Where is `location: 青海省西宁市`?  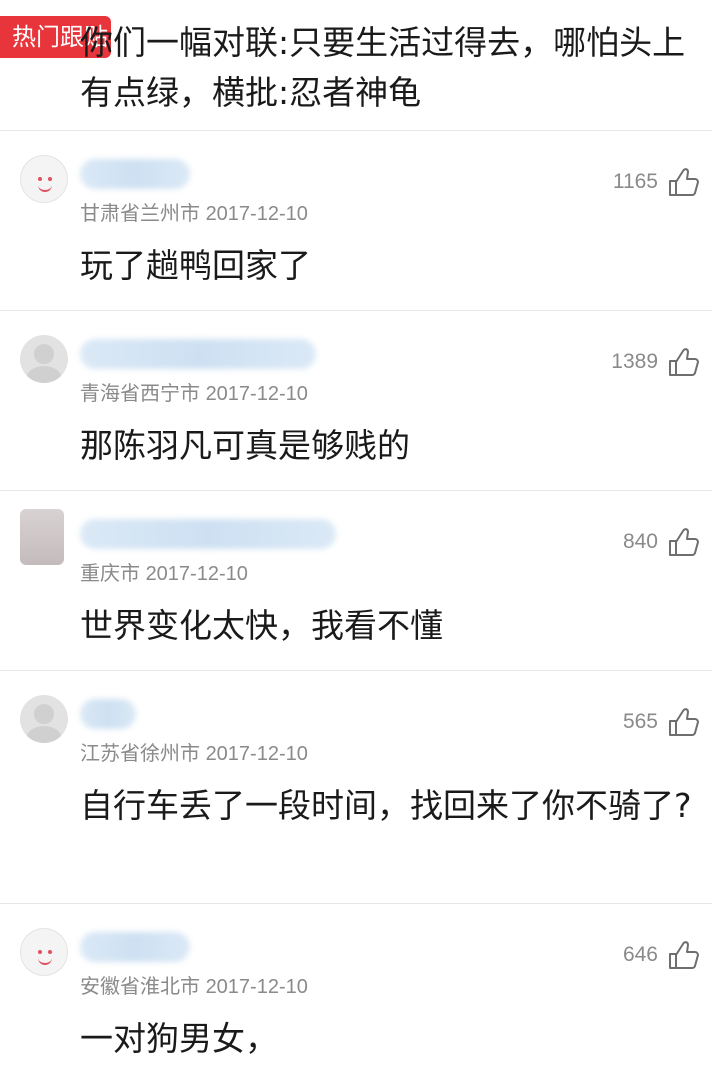
location: 青海省西宁市 is located at coordinates (140, 394).